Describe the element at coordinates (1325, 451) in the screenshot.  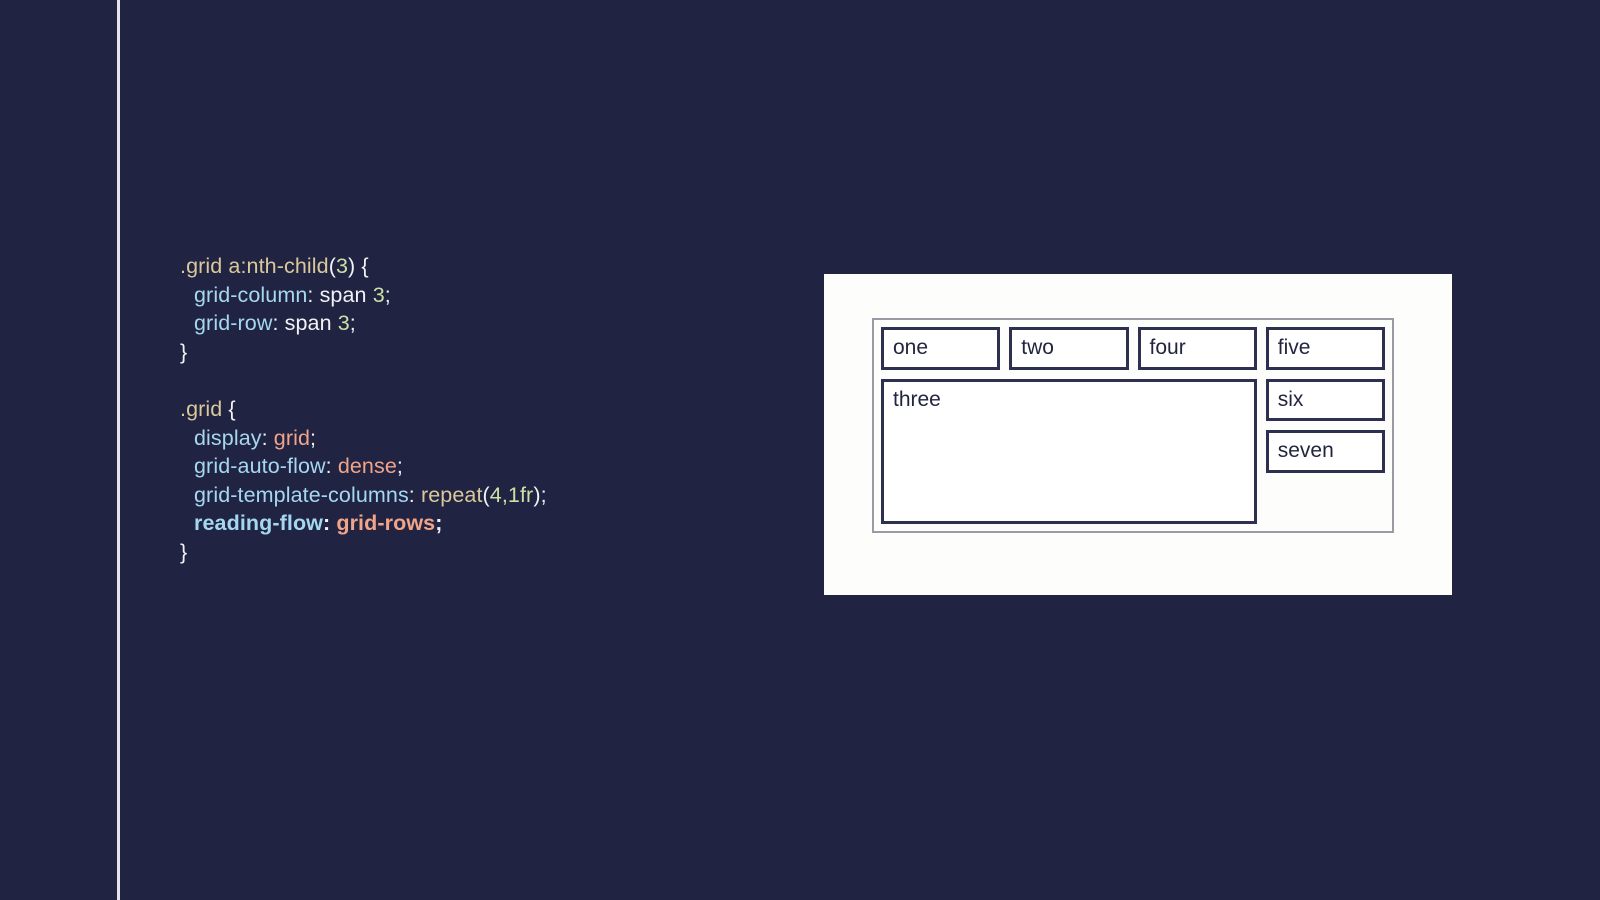
I see `grid-item-seven: seven` at that location.